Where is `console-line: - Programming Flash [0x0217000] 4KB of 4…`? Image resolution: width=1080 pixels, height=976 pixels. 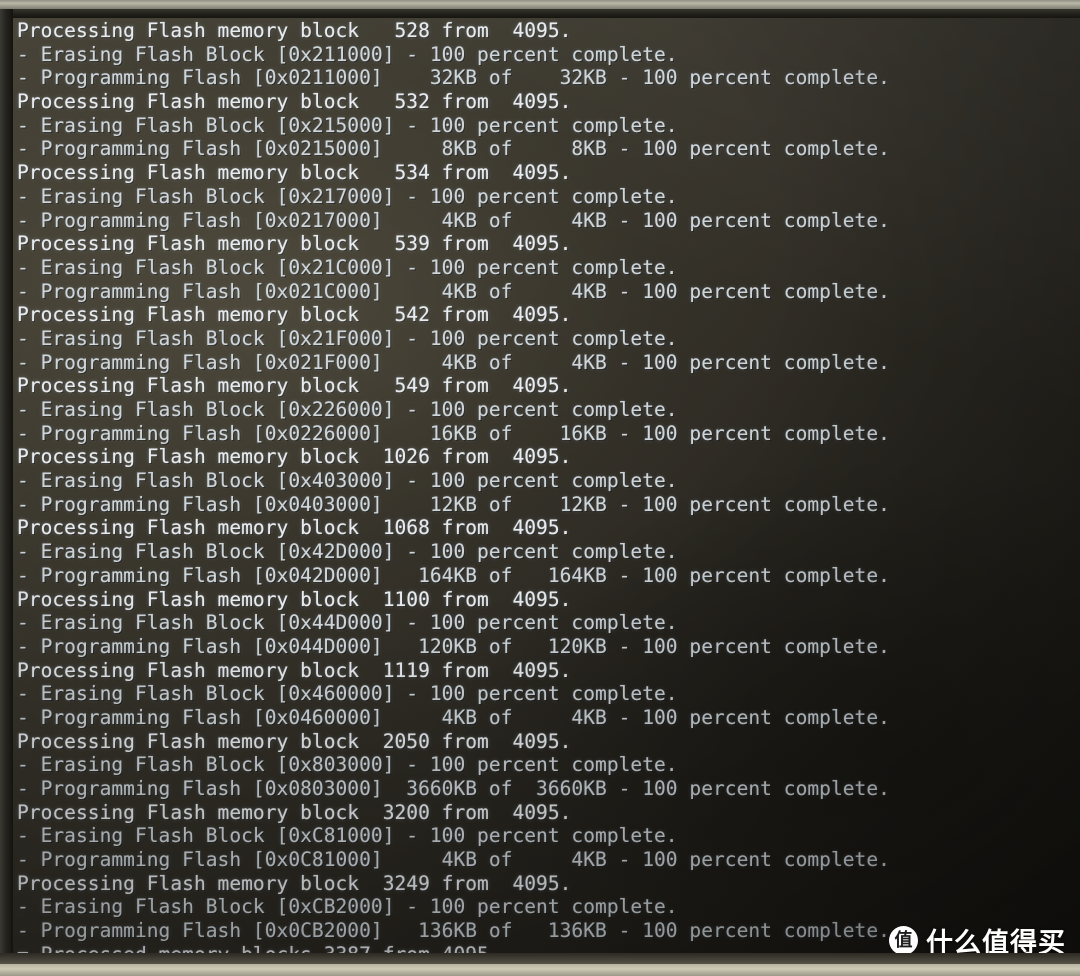
console-line: - Programming Flash [0x0217000] 4KB of 4… is located at coordinates (453, 220).